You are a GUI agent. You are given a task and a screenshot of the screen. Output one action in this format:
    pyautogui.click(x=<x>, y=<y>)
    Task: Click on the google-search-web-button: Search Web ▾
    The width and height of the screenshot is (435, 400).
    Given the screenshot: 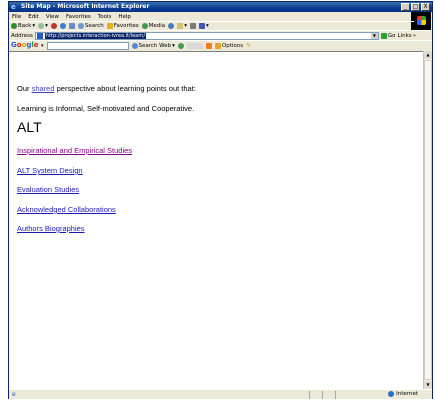 What is the action you would take?
    pyautogui.click(x=153, y=45)
    